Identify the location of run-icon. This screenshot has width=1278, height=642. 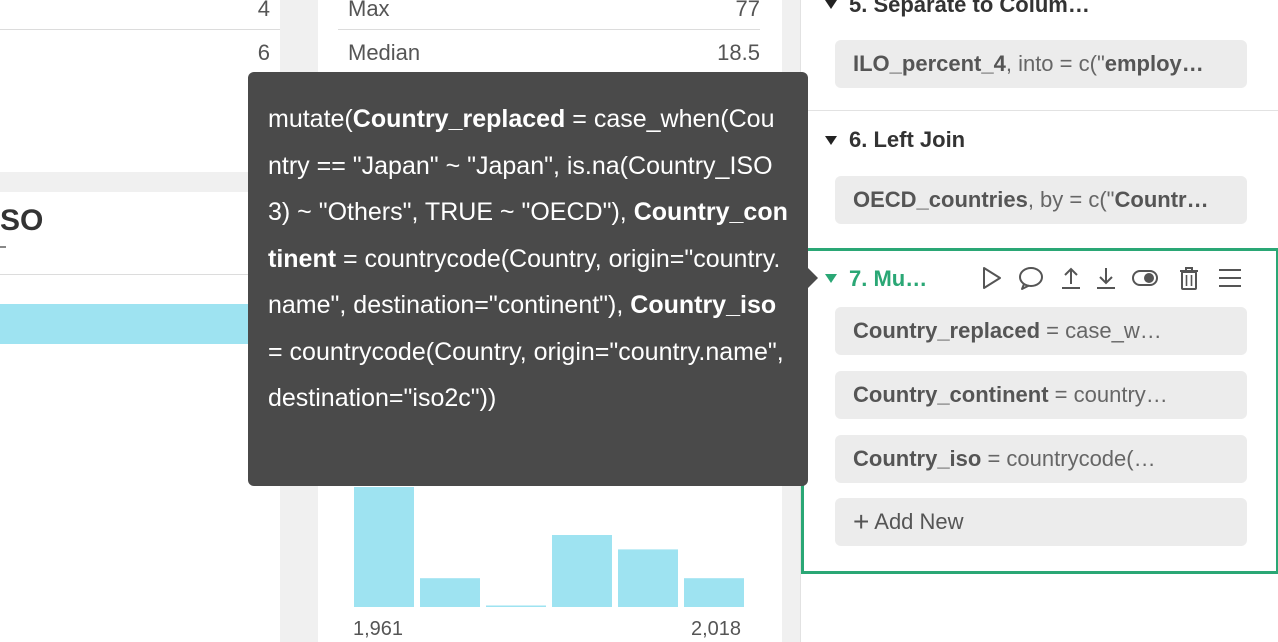
(991, 278).